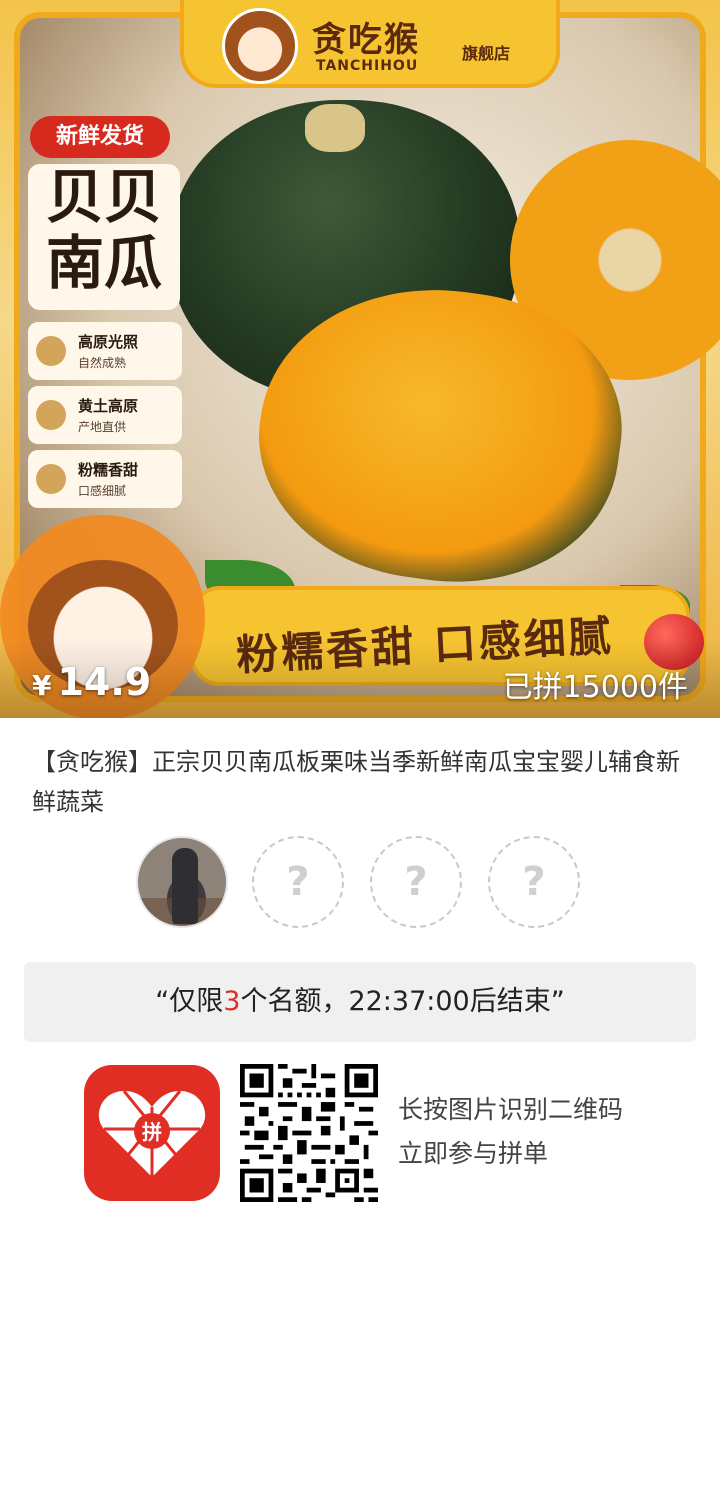 Image resolution: width=720 pixels, height=1503 pixels. Describe the element at coordinates (51, 479) in the screenshot. I see `seed-icon` at that location.